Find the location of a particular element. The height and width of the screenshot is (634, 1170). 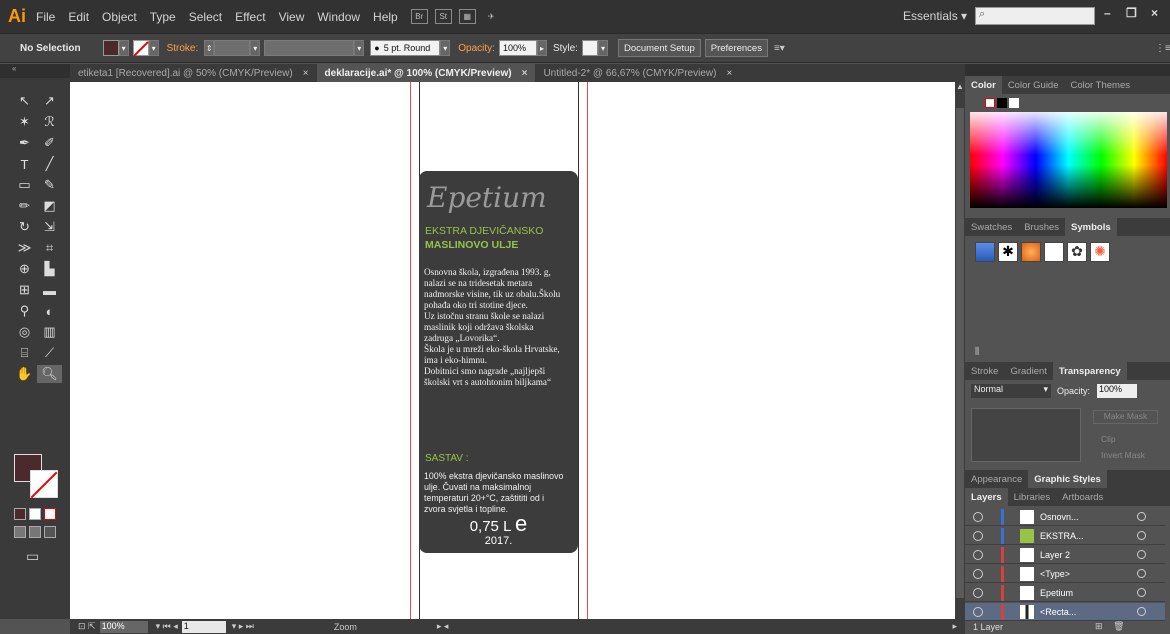

tab-brushes: Brushes is located at coordinates (1041, 227).